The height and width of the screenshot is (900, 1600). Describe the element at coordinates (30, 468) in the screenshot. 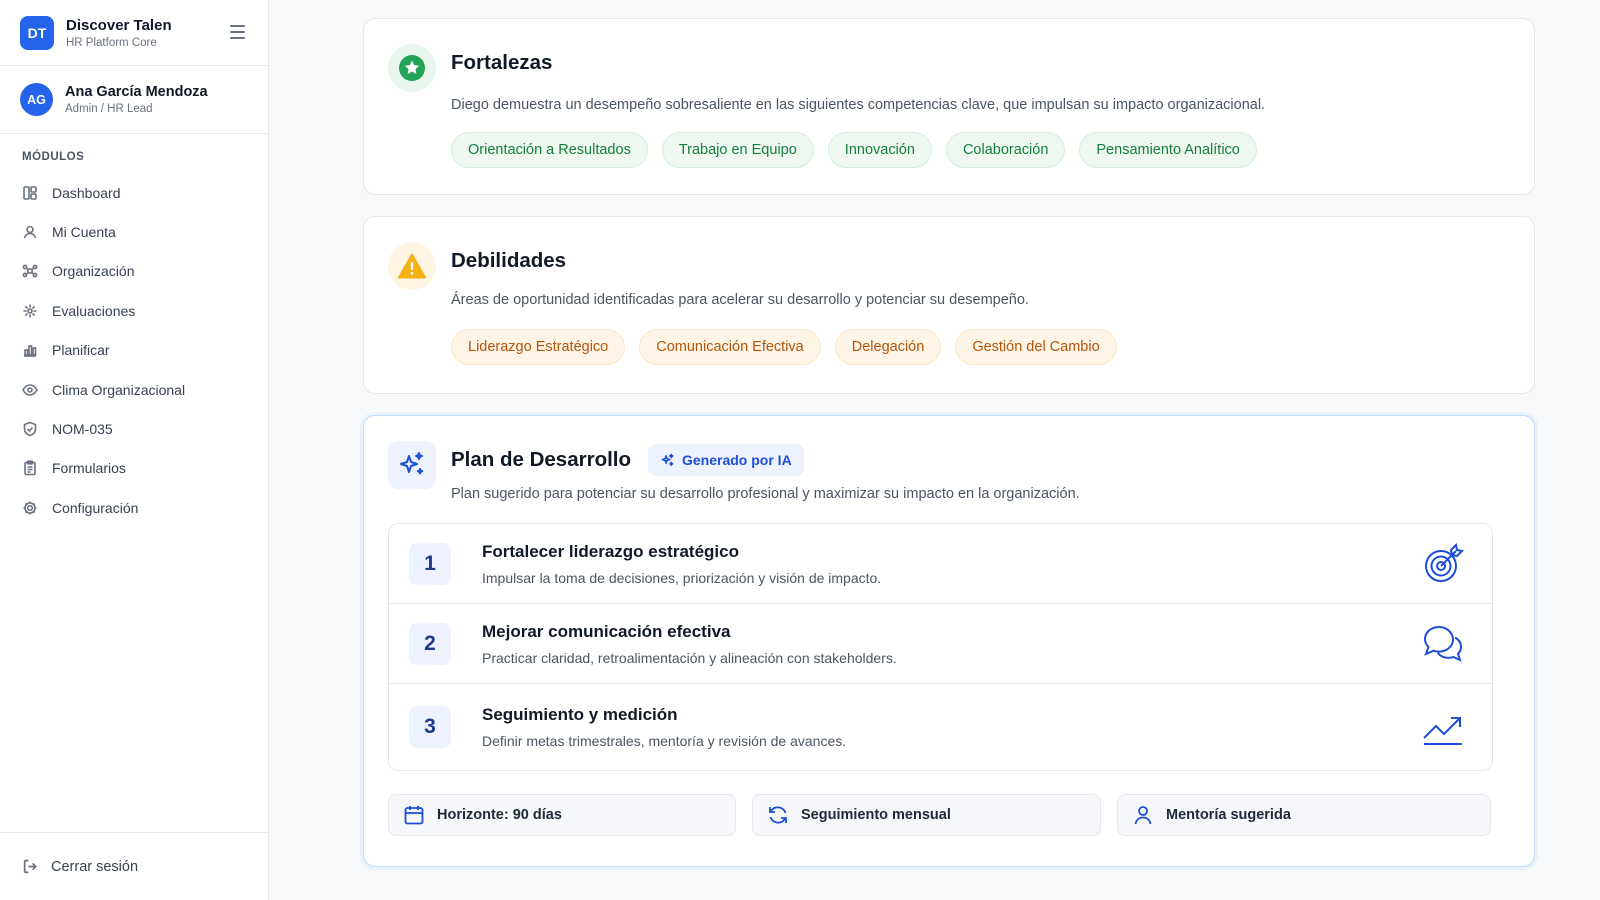

I see `clipboard-icon` at that location.